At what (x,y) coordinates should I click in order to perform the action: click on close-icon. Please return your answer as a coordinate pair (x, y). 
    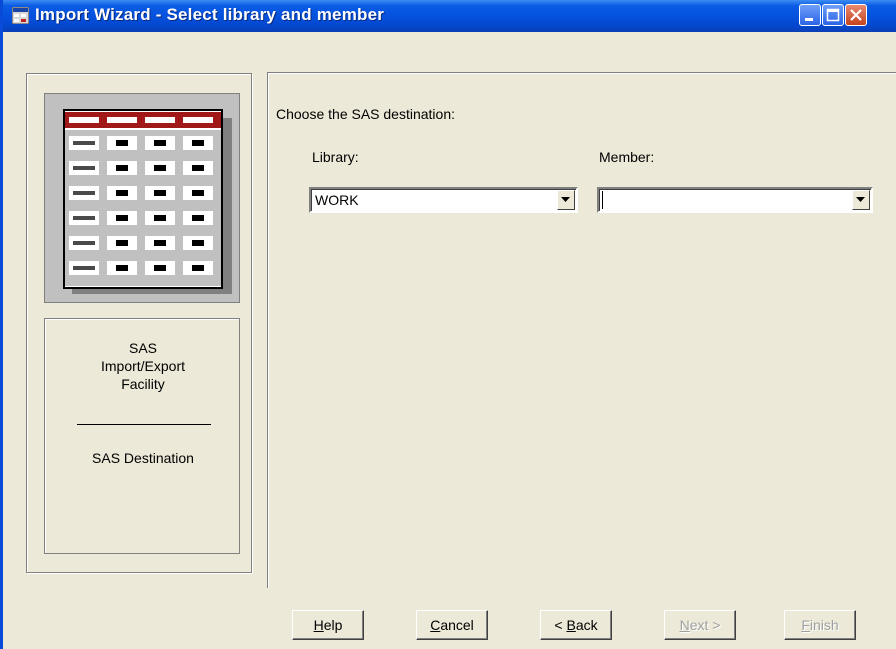
    Looking at the image, I should click on (856, 15).